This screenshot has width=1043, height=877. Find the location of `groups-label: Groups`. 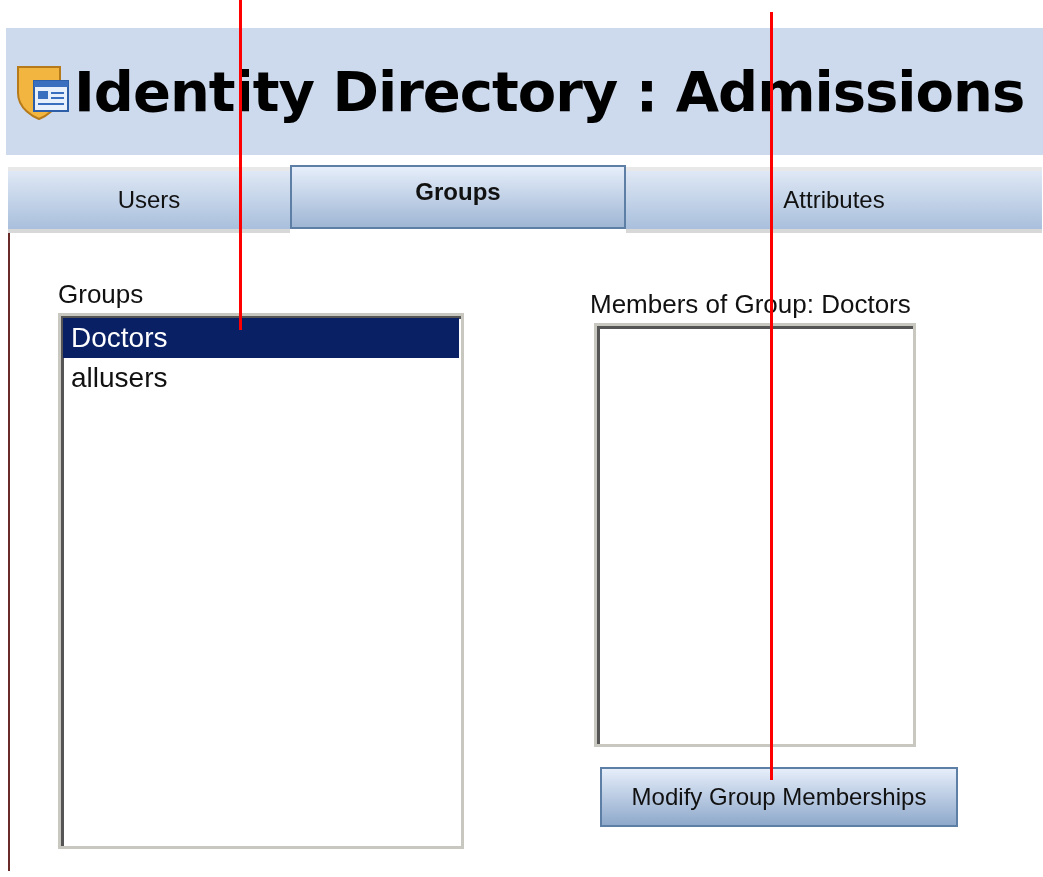

groups-label: Groups is located at coordinates (101, 294).